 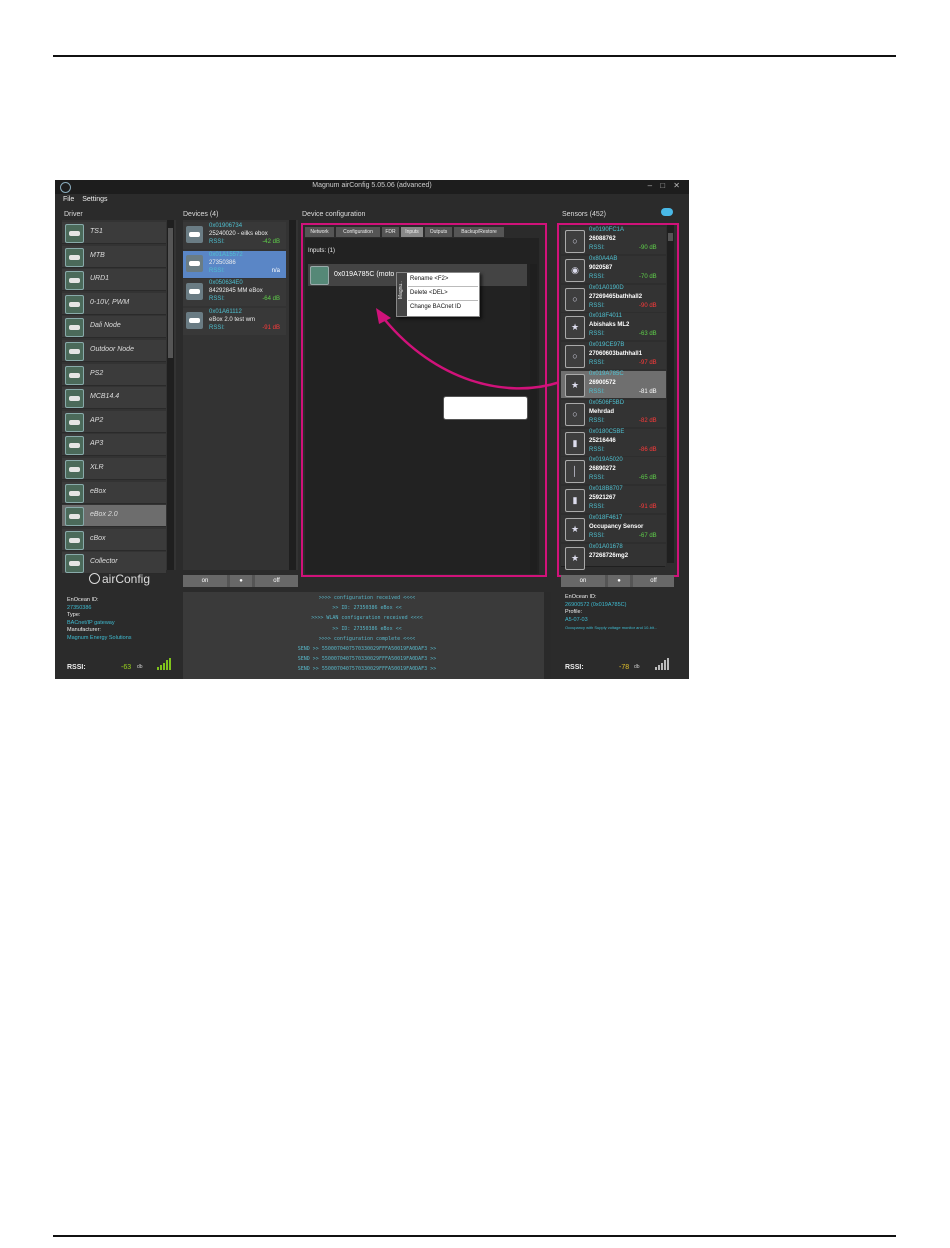 What do you see at coordinates (648, 420) in the screenshot?
I see `sensor-rssi: -82 dB` at bounding box center [648, 420].